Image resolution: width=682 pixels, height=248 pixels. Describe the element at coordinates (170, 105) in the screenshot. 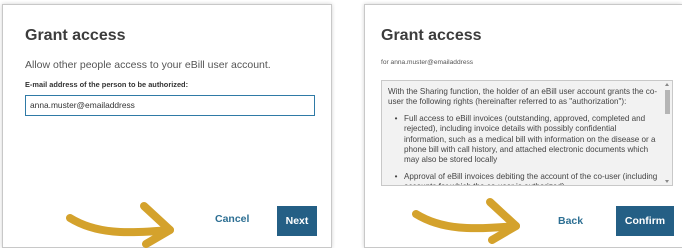

I see `email-field: anna.muster@emailaddress` at that location.